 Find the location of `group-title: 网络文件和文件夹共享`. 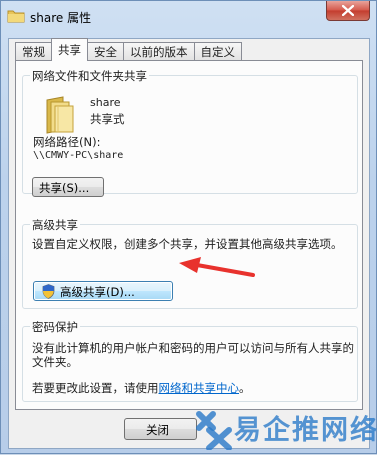

group-title: 网络文件和文件夹共享 is located at coordinates (89, 76).